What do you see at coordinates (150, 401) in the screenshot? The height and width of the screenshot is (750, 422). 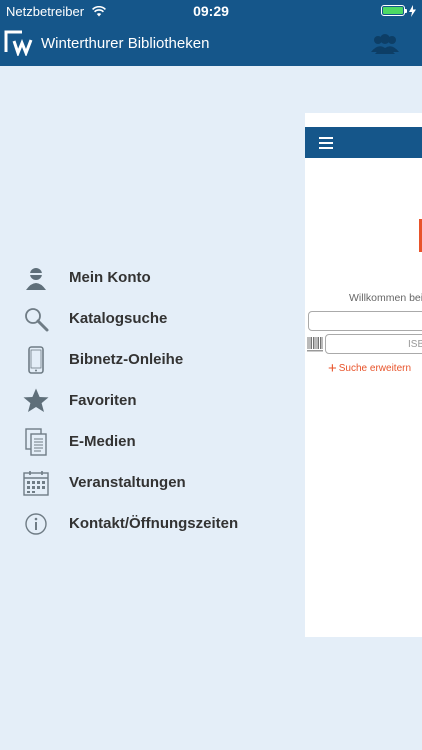 I see `menu-item-favoriten: Favoriten` at bounding box center [150, 401].